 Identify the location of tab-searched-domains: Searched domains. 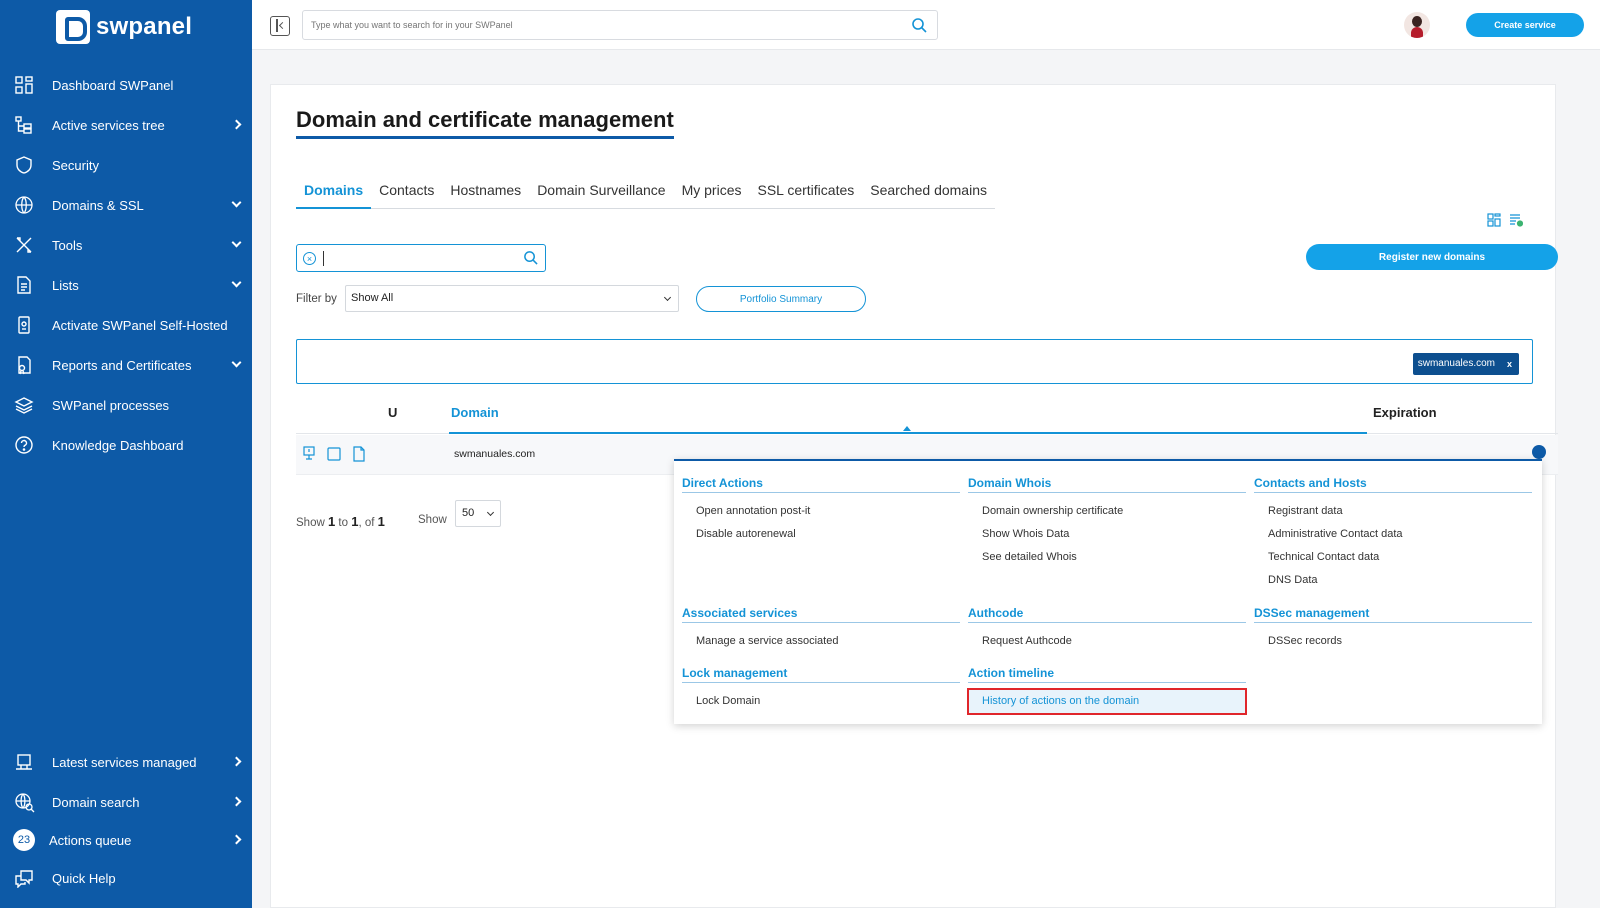
(928, 194).